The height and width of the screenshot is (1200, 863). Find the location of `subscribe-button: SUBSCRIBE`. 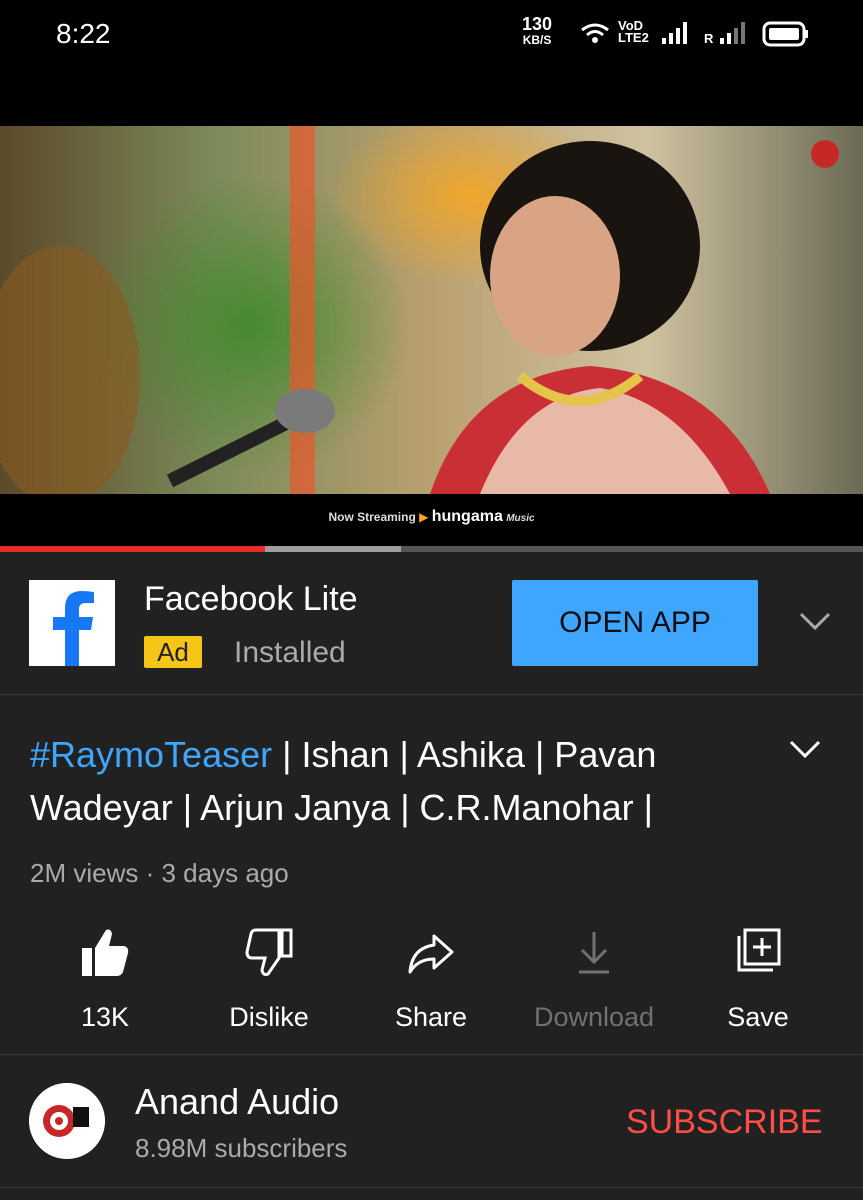

subscribe-button: SUBSCRIBE is located at coordinates (724, 1122).